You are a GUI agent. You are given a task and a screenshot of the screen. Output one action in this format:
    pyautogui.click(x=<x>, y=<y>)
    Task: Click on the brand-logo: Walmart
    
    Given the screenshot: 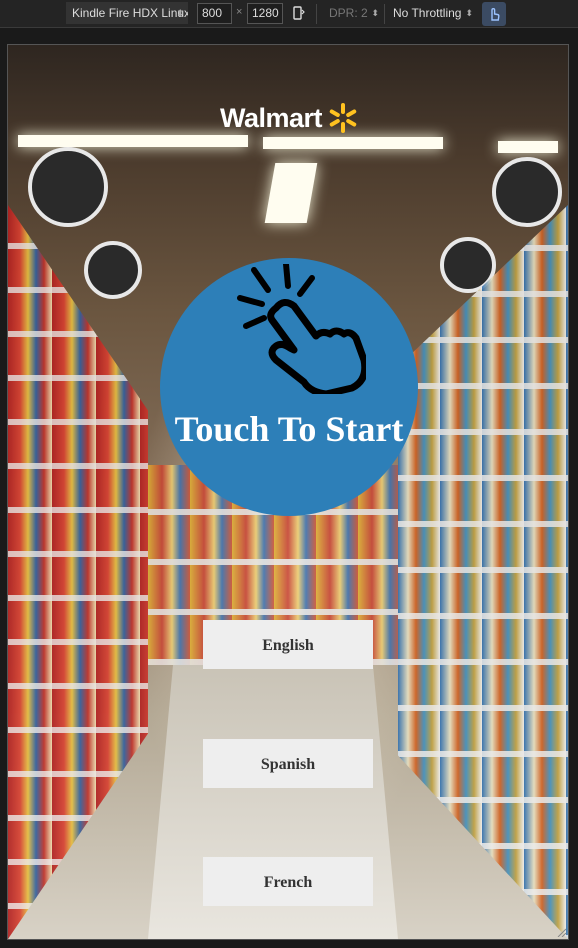 What is the action you would take?
    pyautogui.click(x=290, y=118)
    